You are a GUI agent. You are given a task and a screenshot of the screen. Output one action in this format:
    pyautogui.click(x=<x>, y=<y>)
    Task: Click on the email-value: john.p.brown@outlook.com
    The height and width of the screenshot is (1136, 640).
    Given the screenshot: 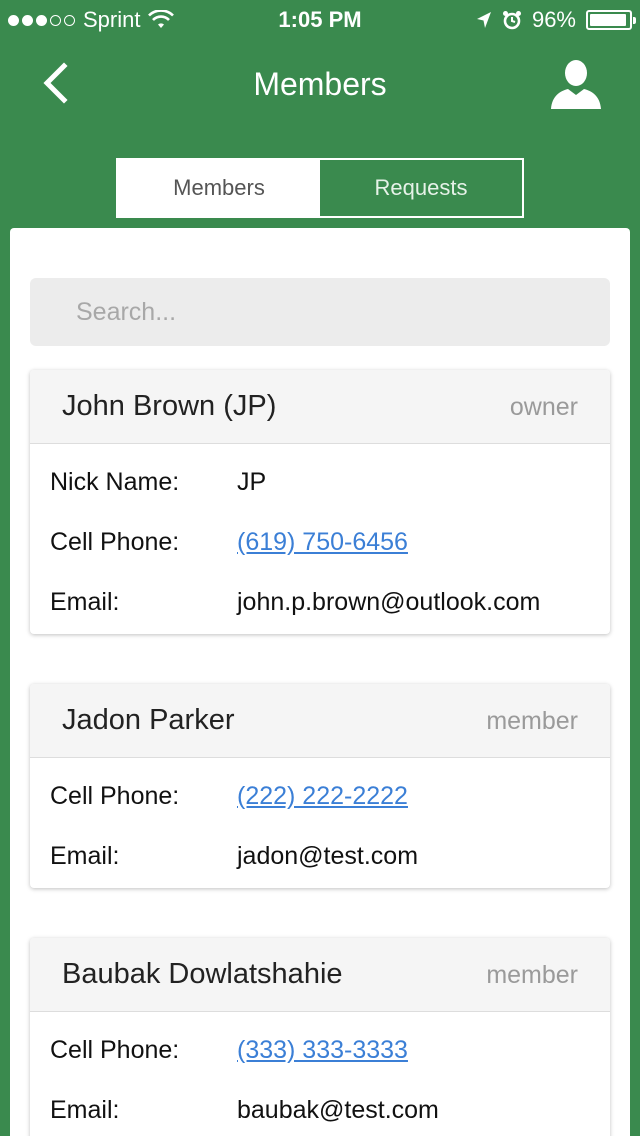 What is the action you would take?
    pyautogui.click(x=389, y=602)
    